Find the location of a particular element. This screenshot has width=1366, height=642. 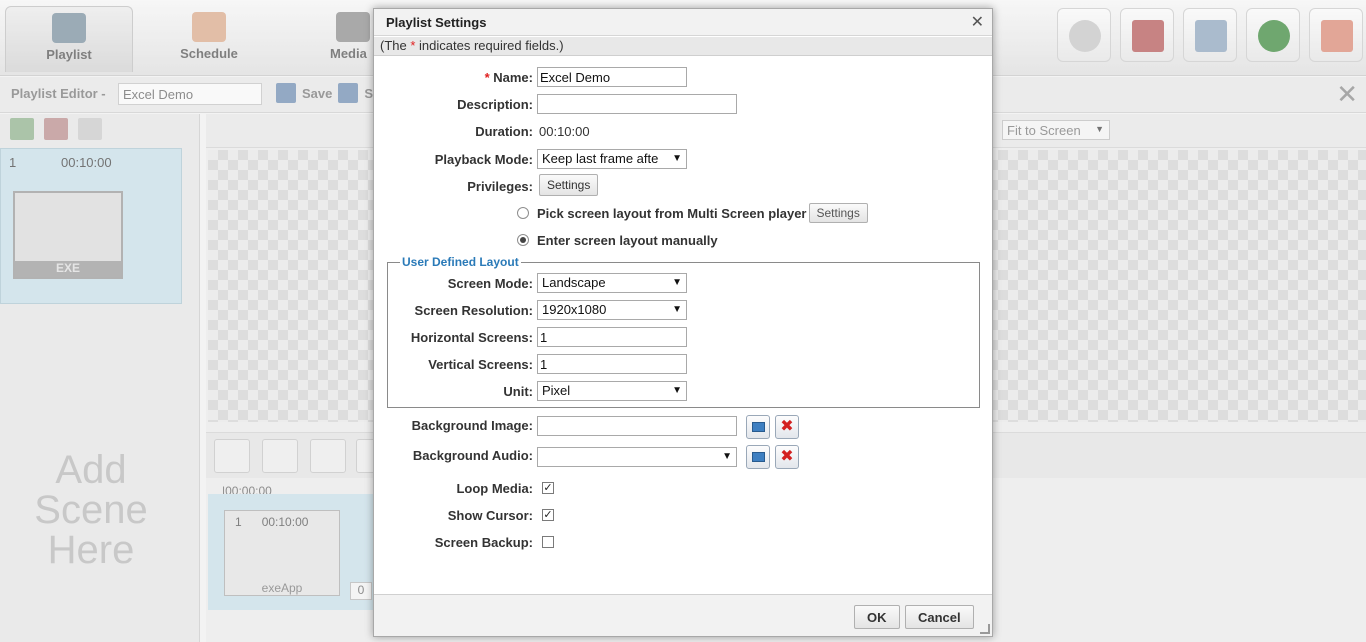

dialog-titlebar: Playlist Settings ✕ is located at coordinates (683, 22).